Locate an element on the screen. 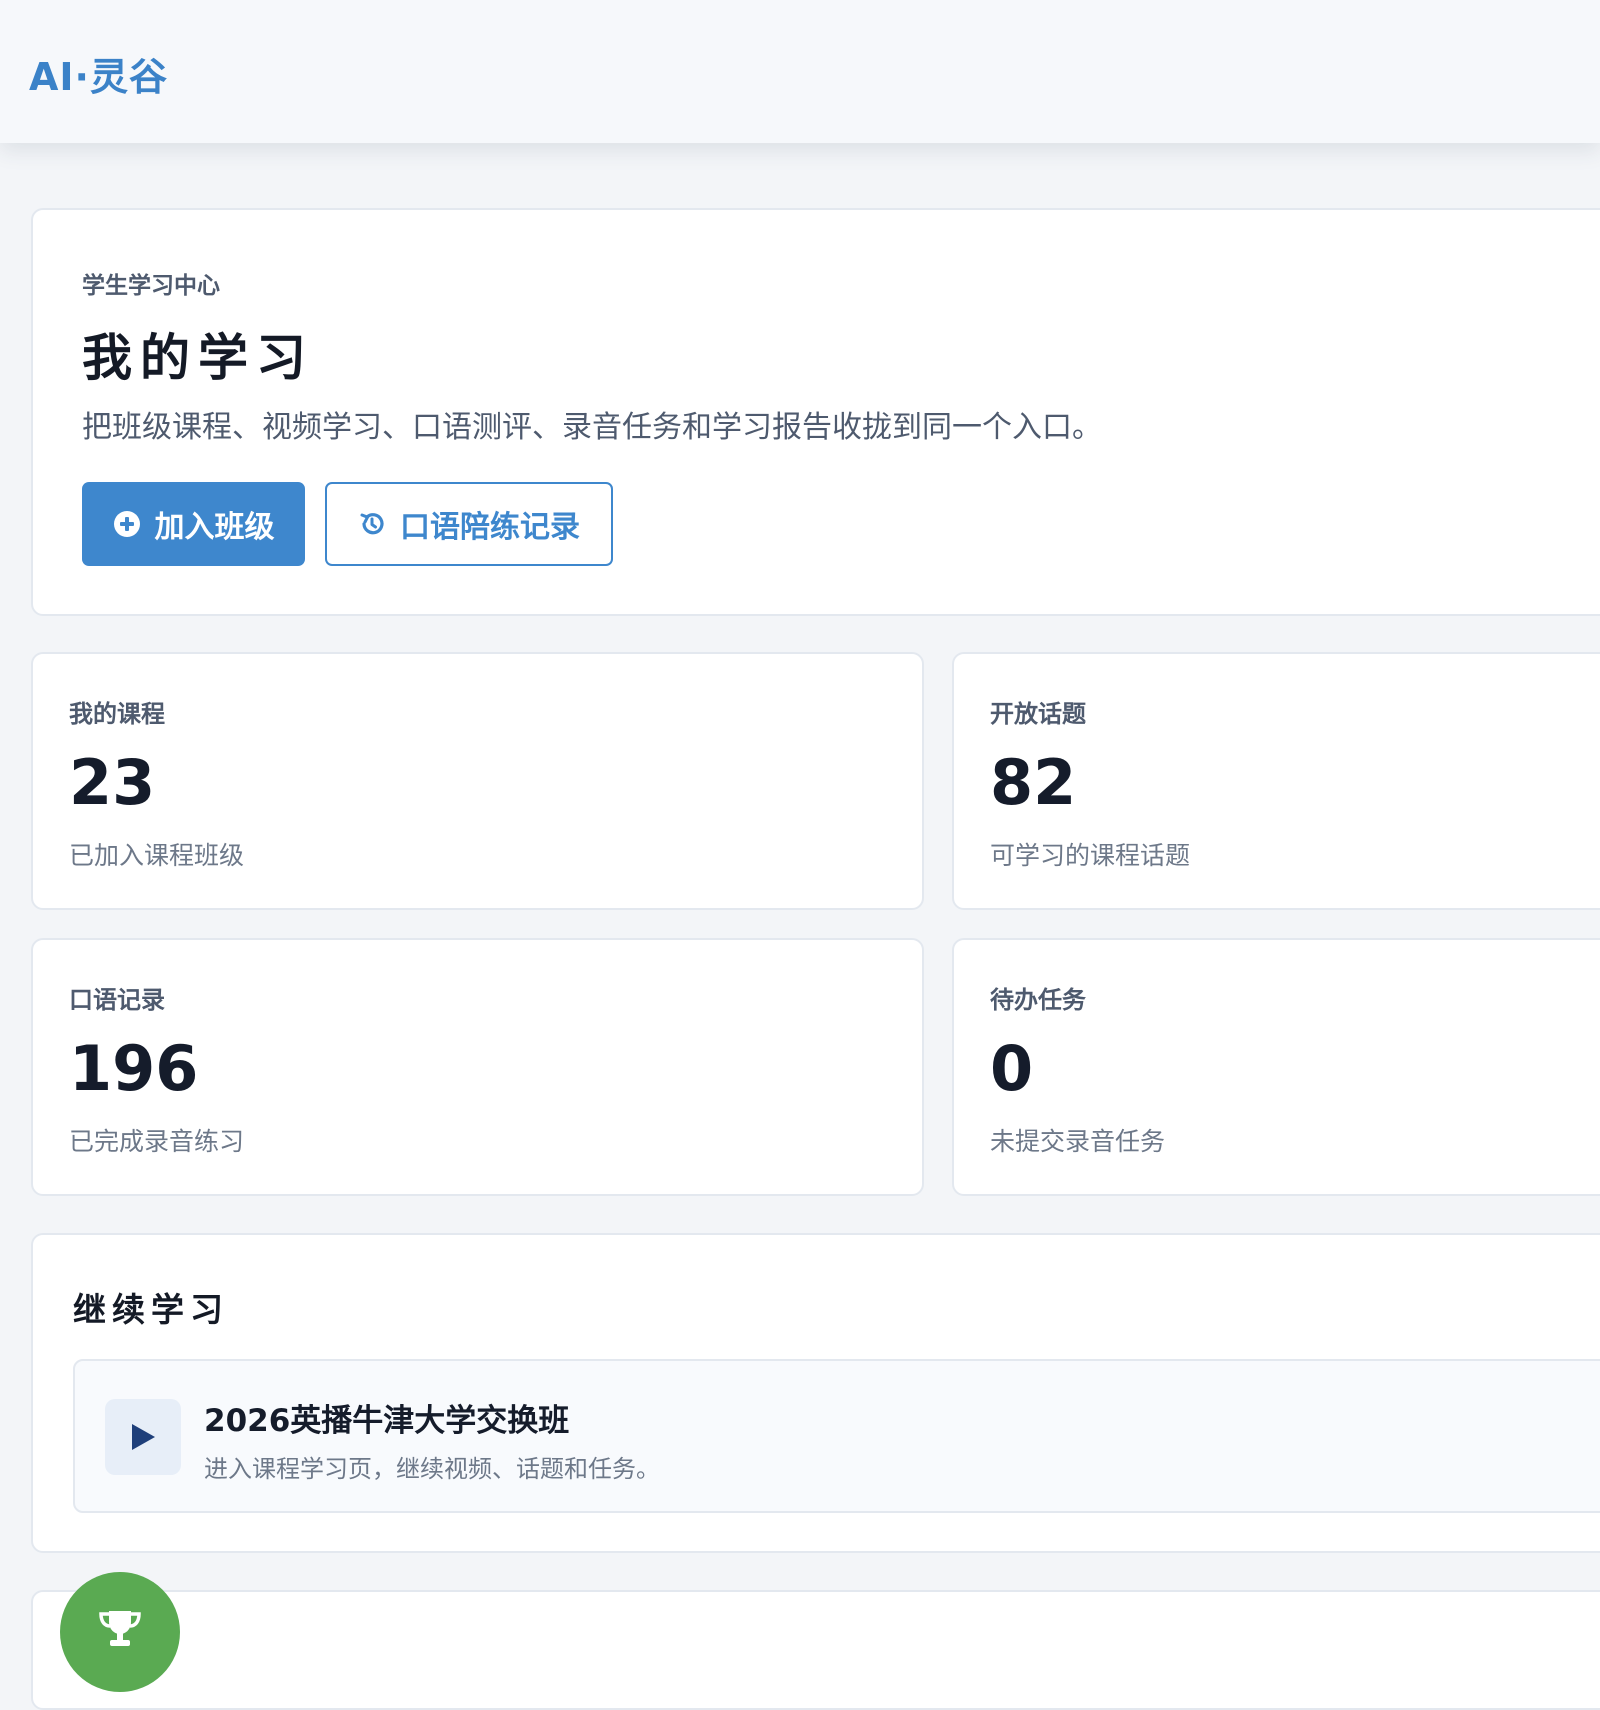  stat-card-pending-tasks: 待办任务 0 未提交录音任务 is located at coordinates (1276, 1067).